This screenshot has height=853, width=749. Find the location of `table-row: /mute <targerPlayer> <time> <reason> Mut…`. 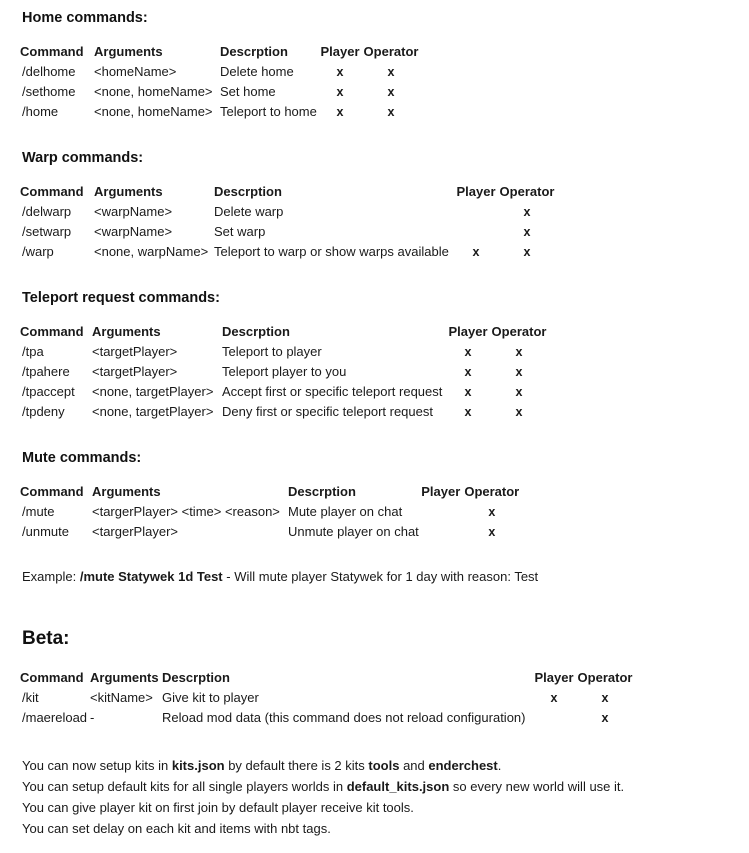

table-row: /mute <targerPlayer> <time> <reason> Mut… is located at coordinates (270, 512).